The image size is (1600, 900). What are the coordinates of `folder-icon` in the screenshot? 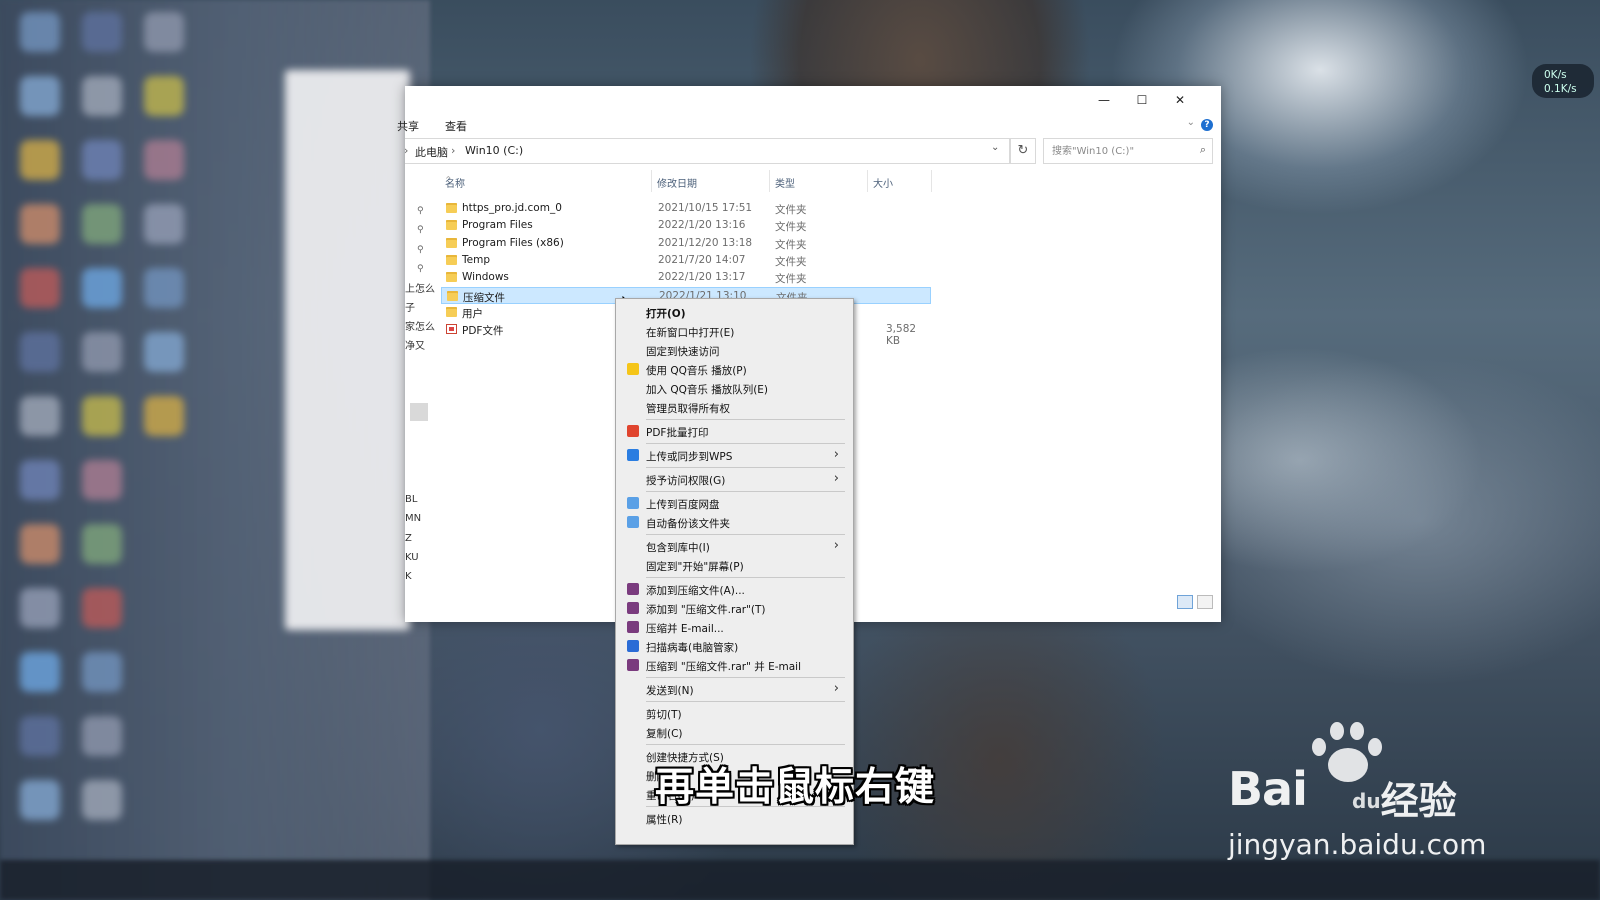 It's located at (452, 295).